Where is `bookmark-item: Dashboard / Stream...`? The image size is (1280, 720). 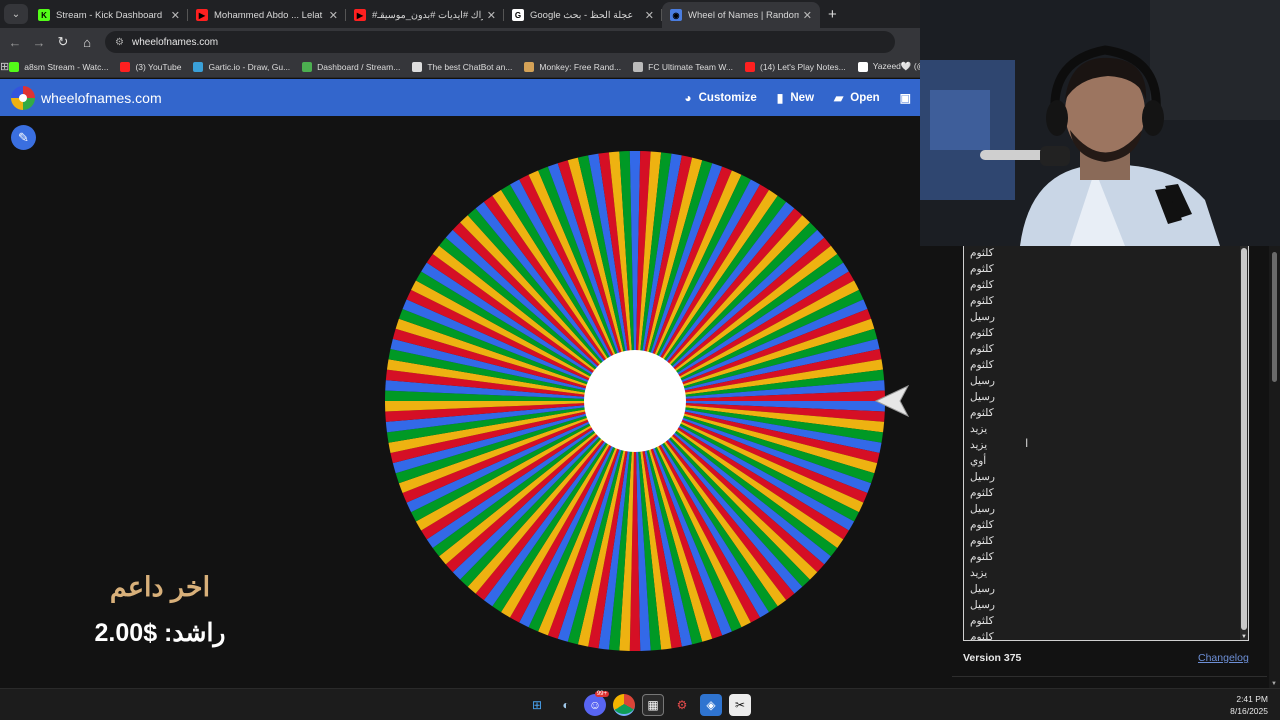 bookmark-item: Dashboard / Stream... is located at coordinates (351, 66).